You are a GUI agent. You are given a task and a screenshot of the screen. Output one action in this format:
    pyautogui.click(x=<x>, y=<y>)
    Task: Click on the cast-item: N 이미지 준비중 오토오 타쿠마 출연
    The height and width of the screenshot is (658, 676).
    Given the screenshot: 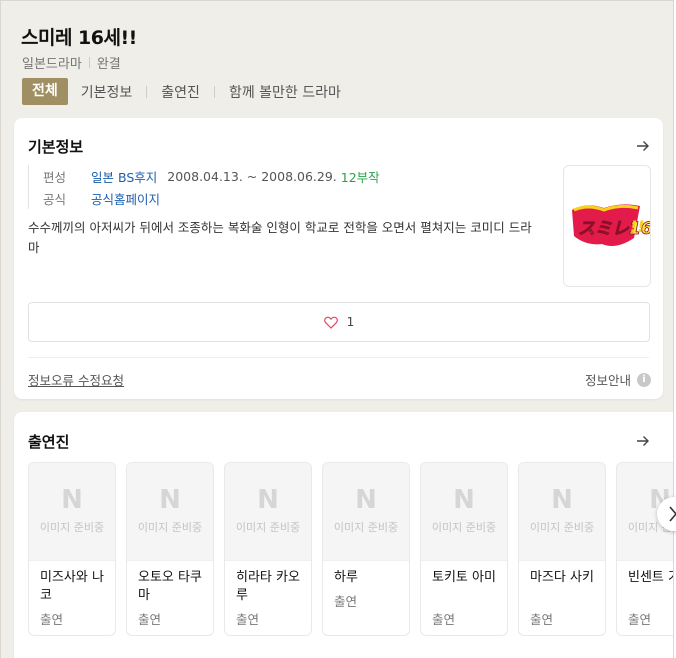 What is the action you would take?
    pyautogui.click(x=170, y=549)
    